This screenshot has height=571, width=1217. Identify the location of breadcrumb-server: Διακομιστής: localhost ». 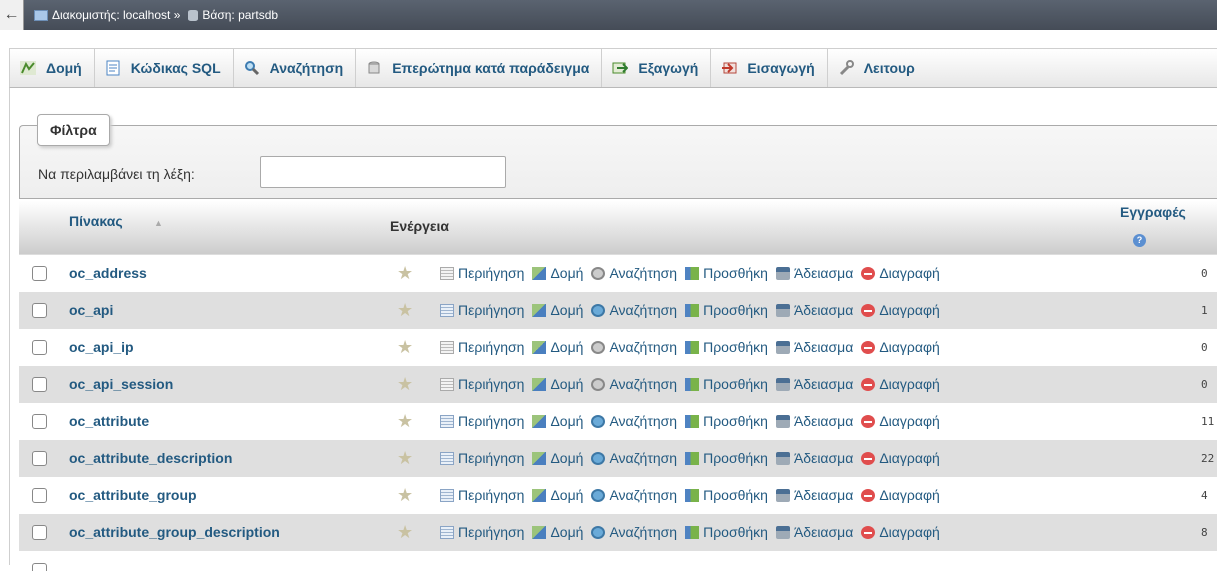
(116, 15).